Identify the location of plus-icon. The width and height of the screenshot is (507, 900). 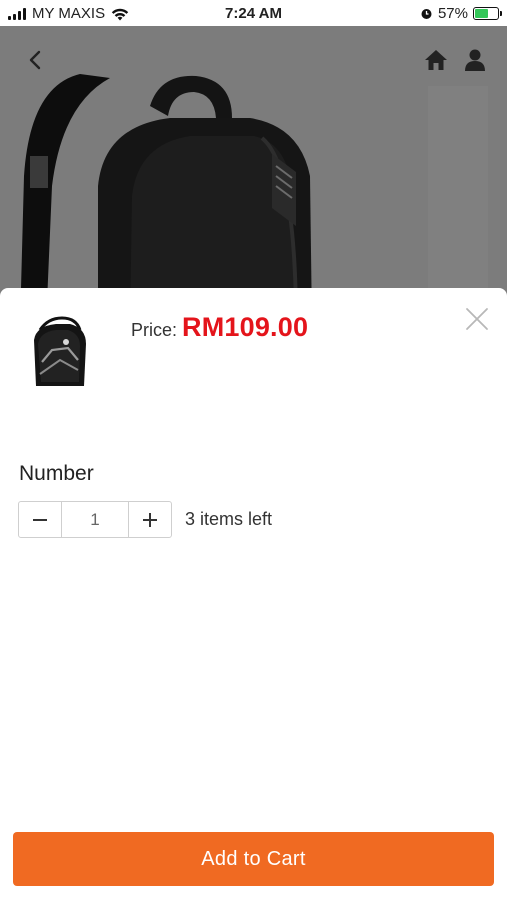
(150, 519).